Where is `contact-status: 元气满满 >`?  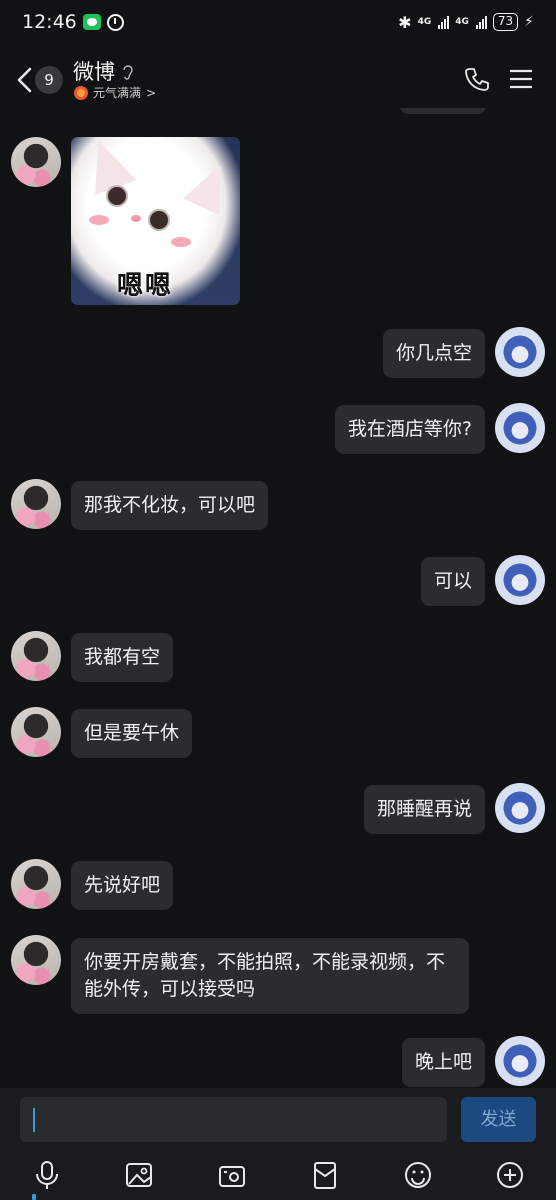
contact-status: 元气满满 > is located at coordinates (115, 92).